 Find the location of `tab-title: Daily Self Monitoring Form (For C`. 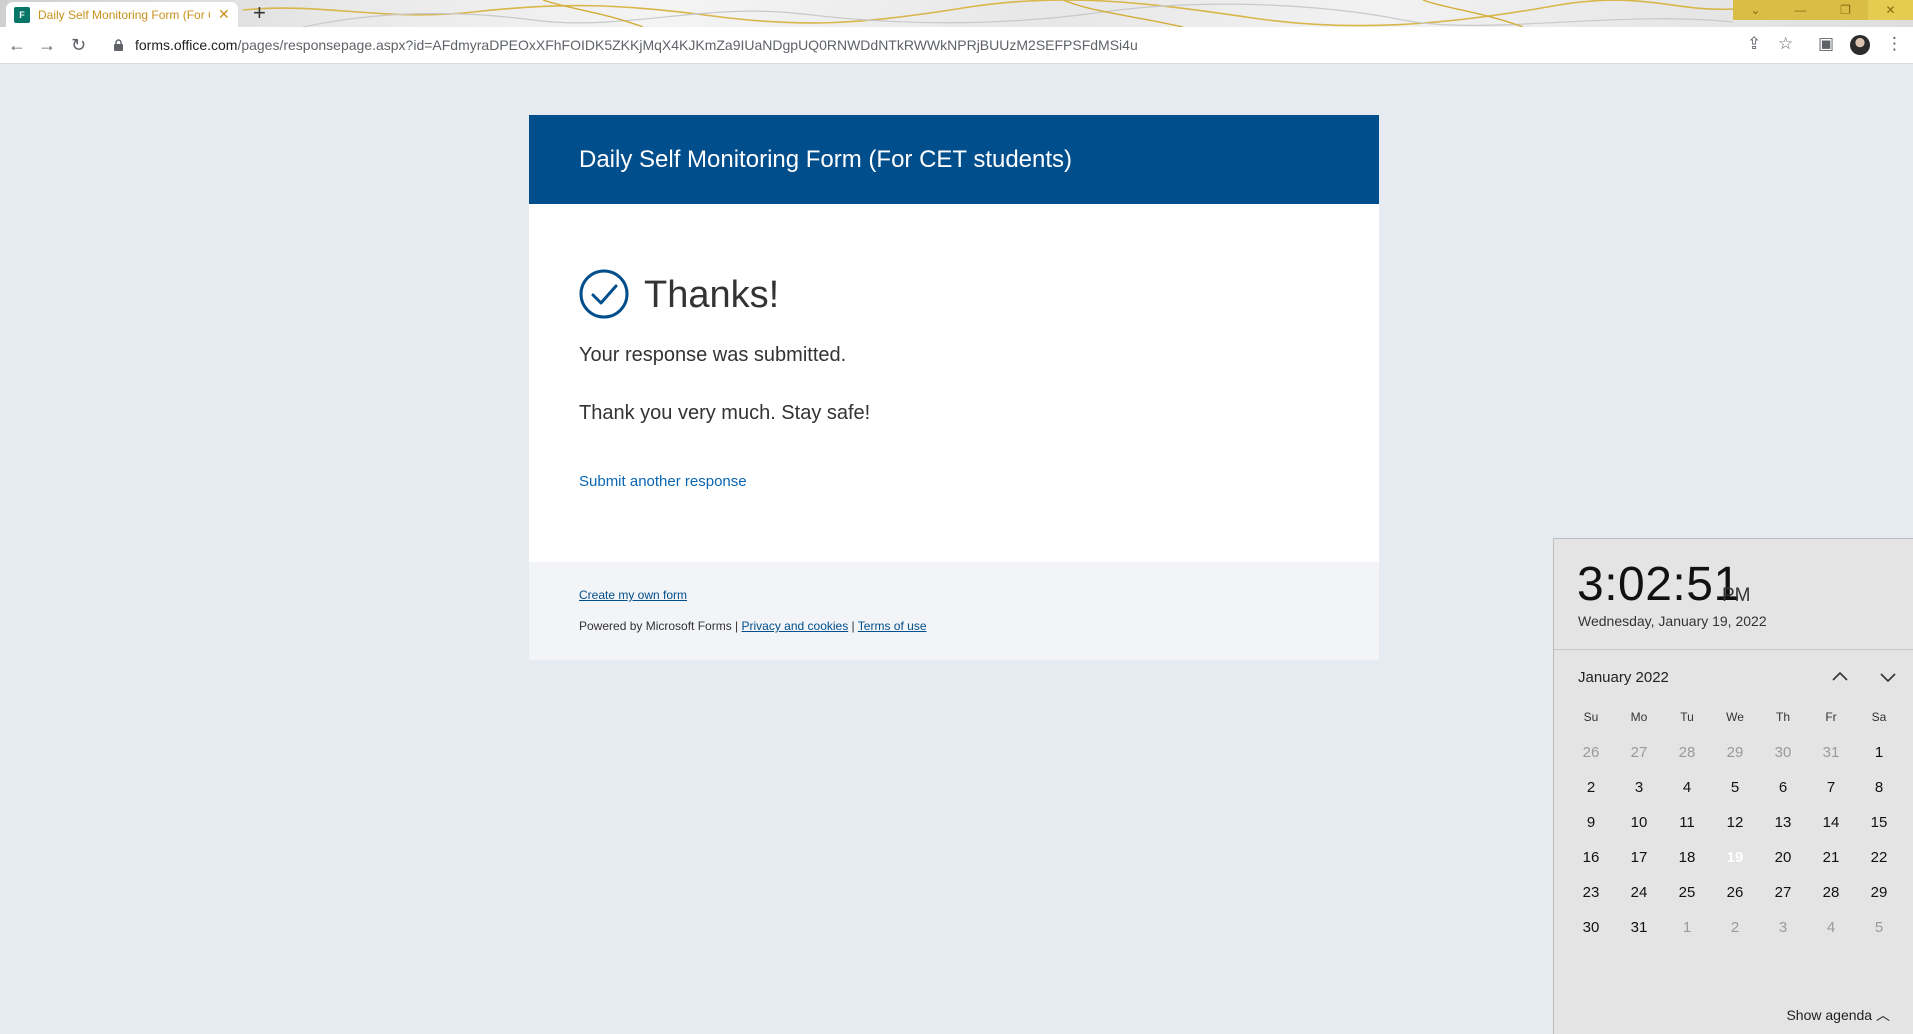

tab-title: Daily Self Monitoring Form (For C is located at coordinates (124, 14).